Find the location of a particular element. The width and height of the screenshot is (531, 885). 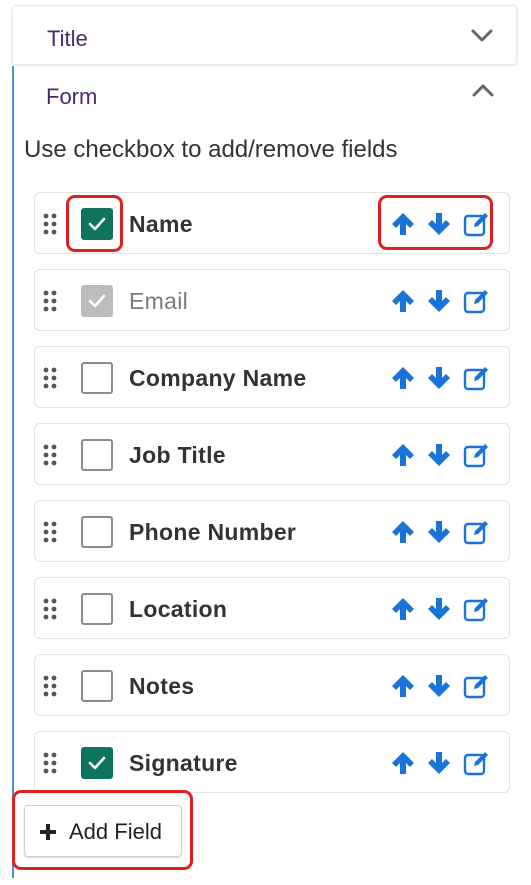

field-row: Phone Number is located at coordinates (272, 531).